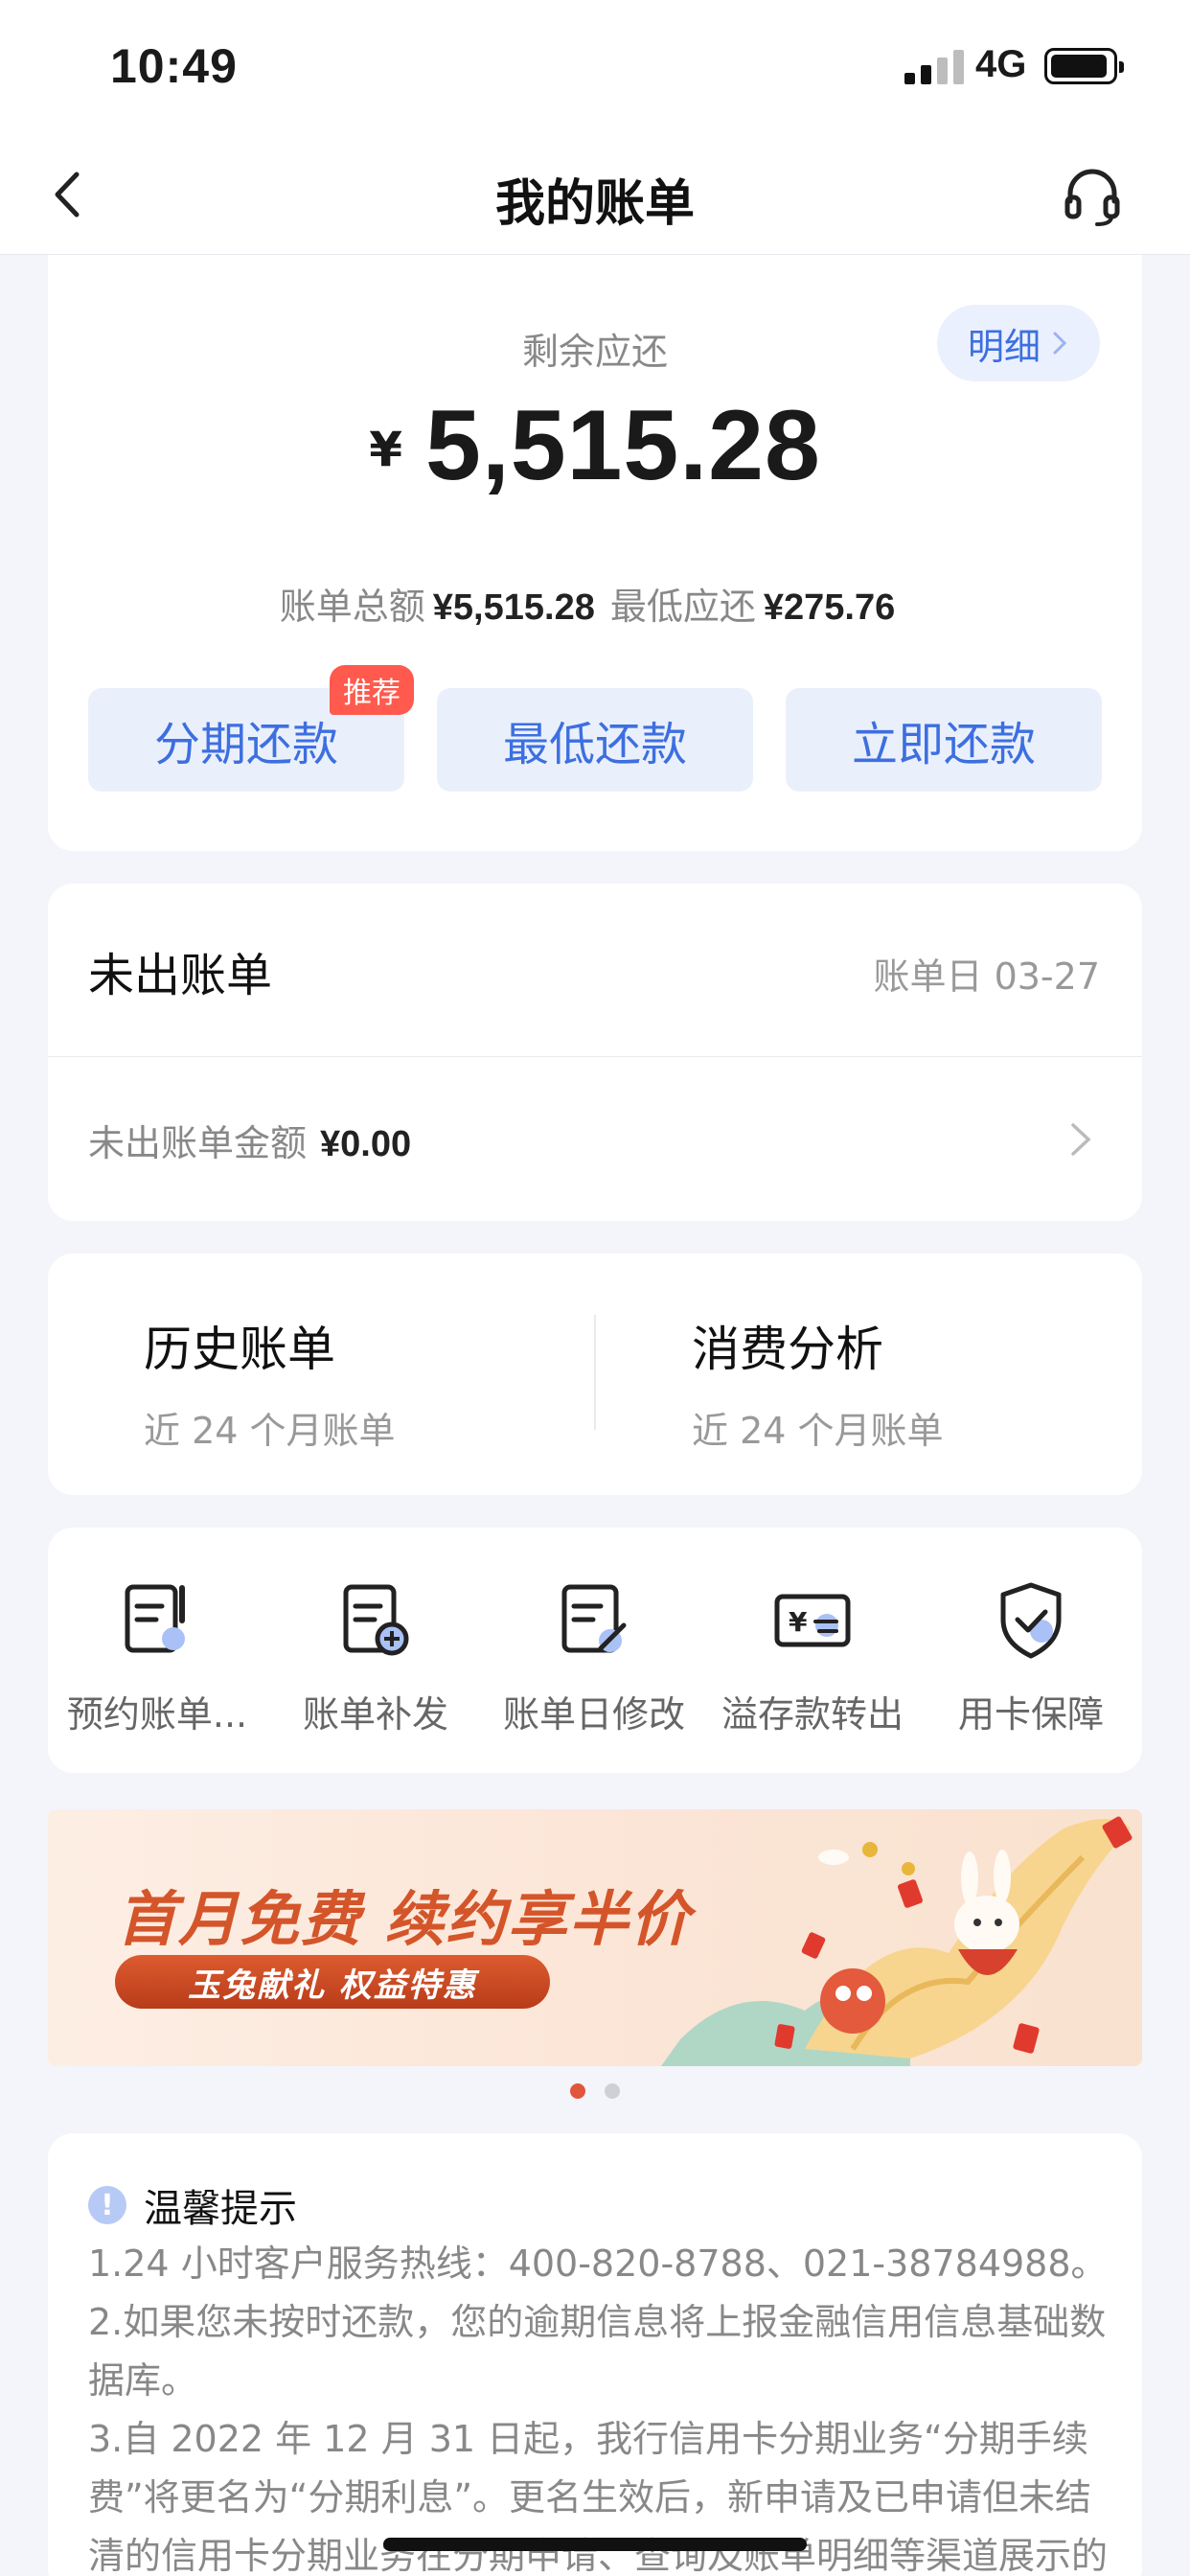  Describe the element at coordinates (595, 67) in the screenshot. I see `status-bar: 10:49 4G` at that location.